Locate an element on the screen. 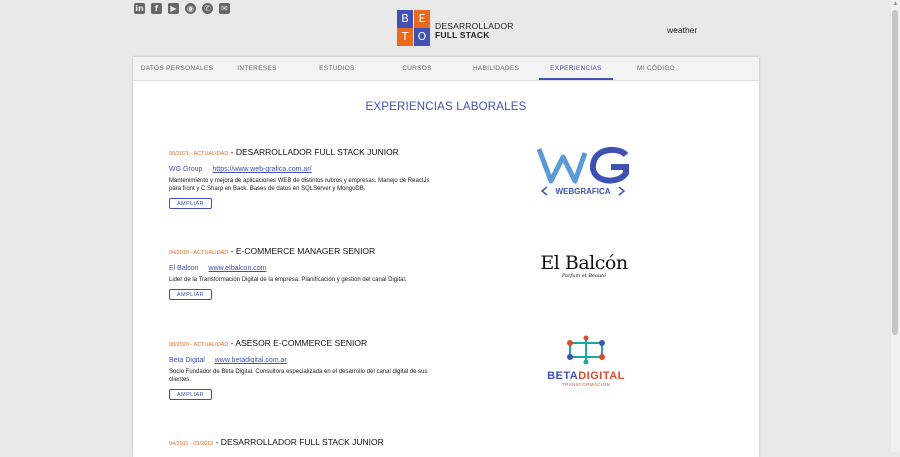 The height and width of the screenshot is (457, 900). betadigital-logo-subtitle: TRANSFORMACIÓN is located at coordinates (586, 384).